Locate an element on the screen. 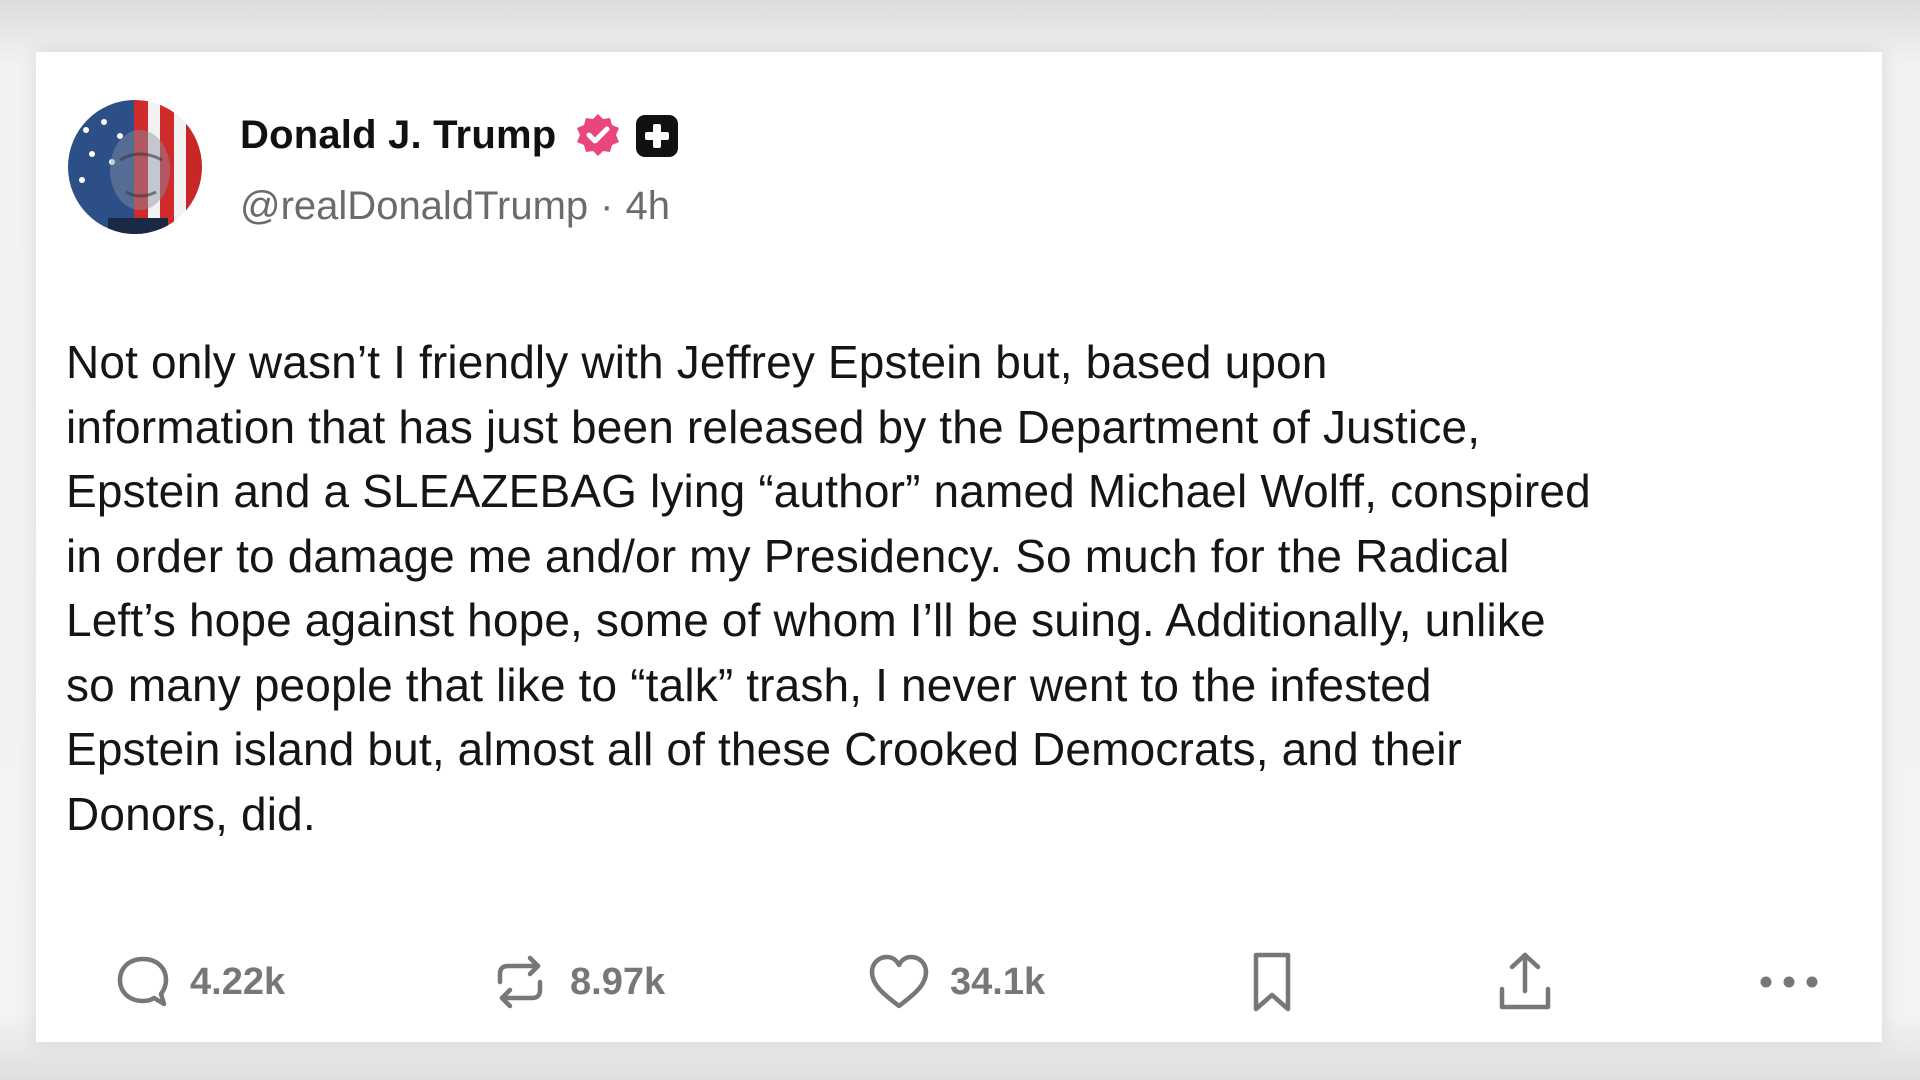 The height and width of the screenshot is (1080, 1920). share-upload-icon is located at coordinates (1525, 981).